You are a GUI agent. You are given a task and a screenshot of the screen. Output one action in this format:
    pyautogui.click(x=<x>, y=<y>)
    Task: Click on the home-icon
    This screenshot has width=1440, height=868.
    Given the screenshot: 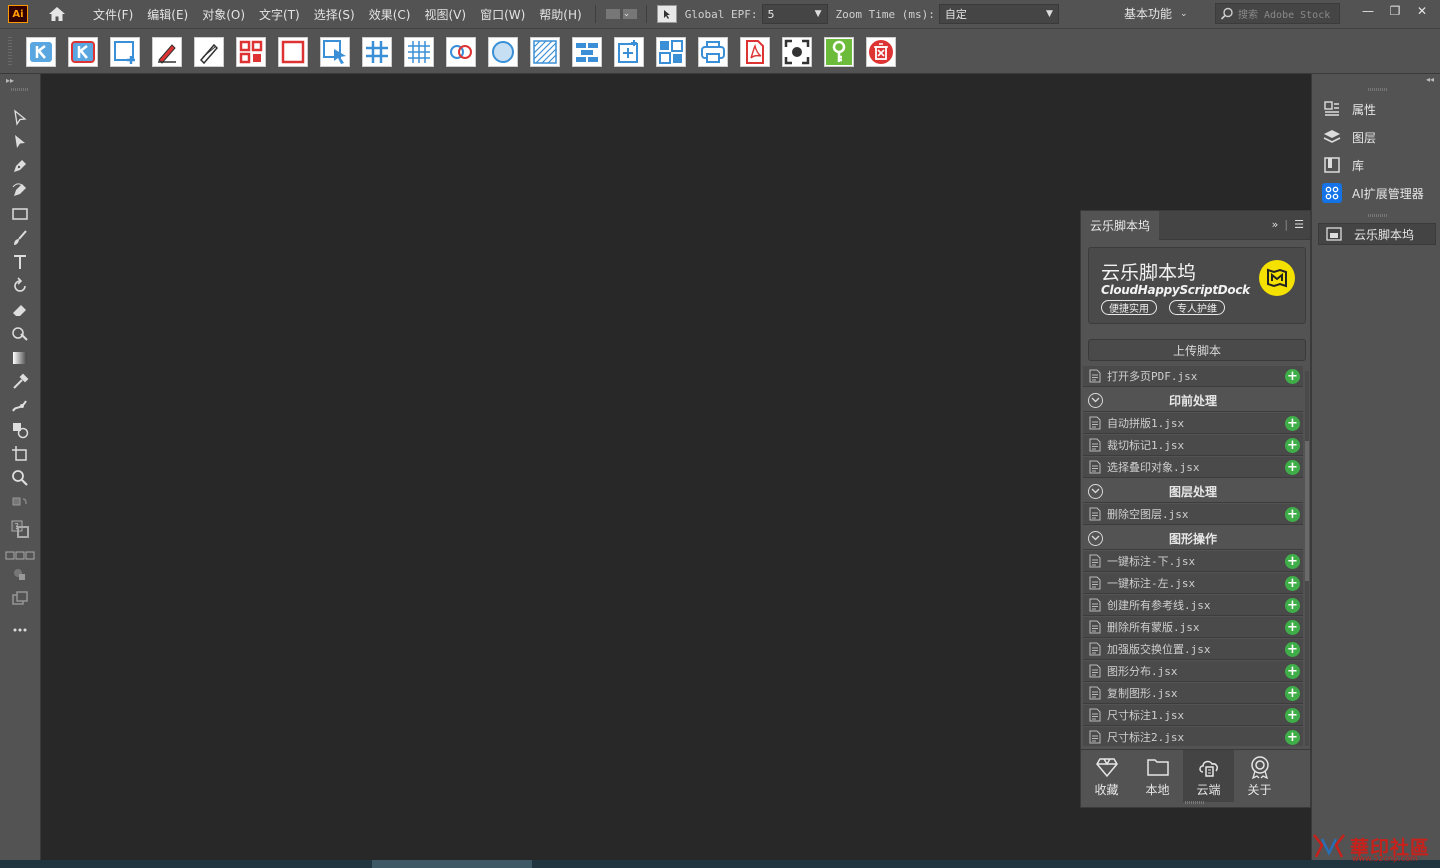 What is the action you would take?
    pyautogui.click(x=57, y=14)
    